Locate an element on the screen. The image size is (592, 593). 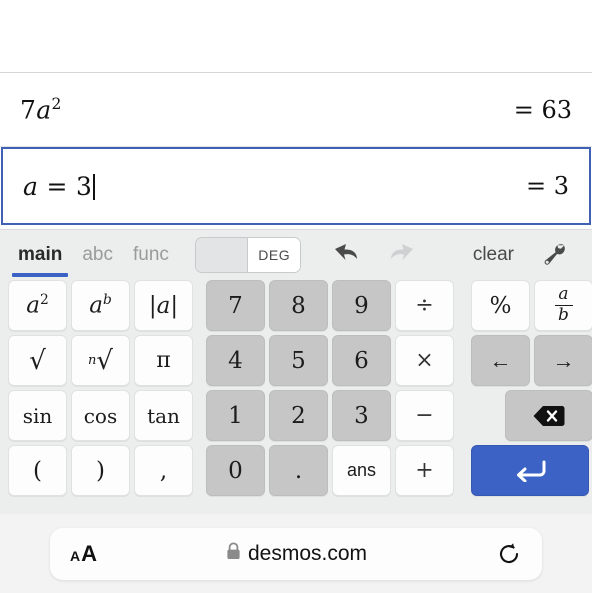
keypad-row: 7 8 9 ÷ is located at coordinates (330, 305).